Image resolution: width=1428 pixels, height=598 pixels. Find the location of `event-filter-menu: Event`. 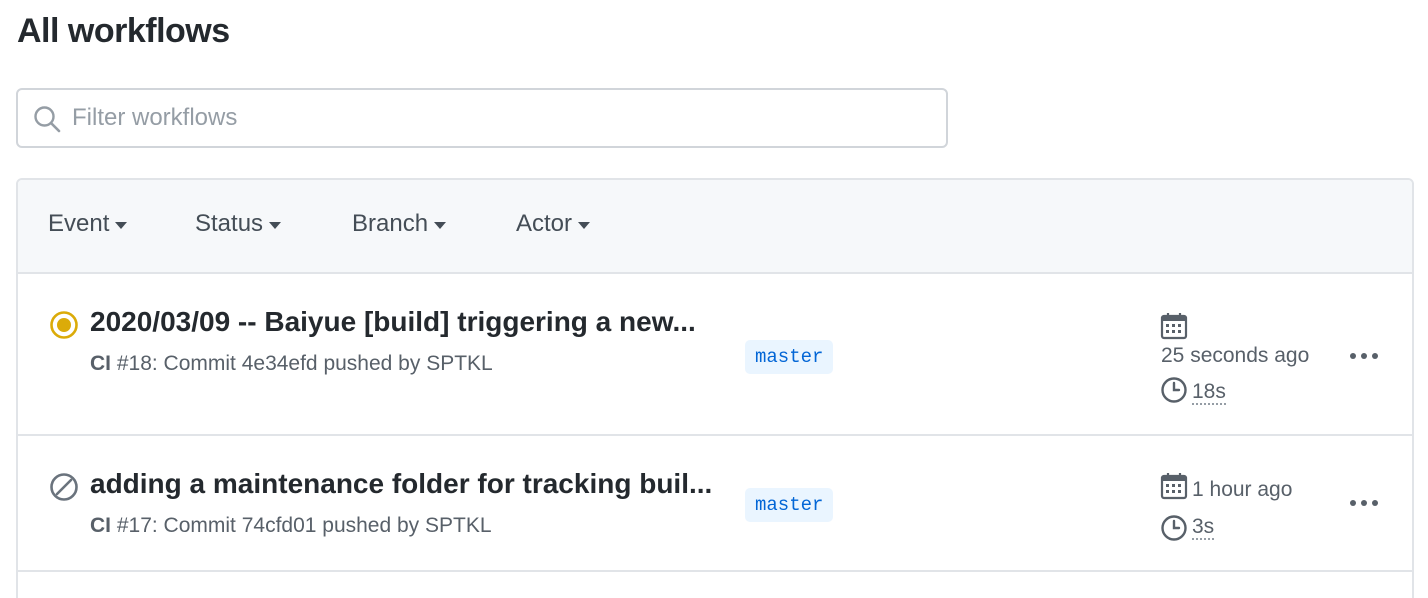

event-filter-menu: Event is located at coordinates (88, 224).